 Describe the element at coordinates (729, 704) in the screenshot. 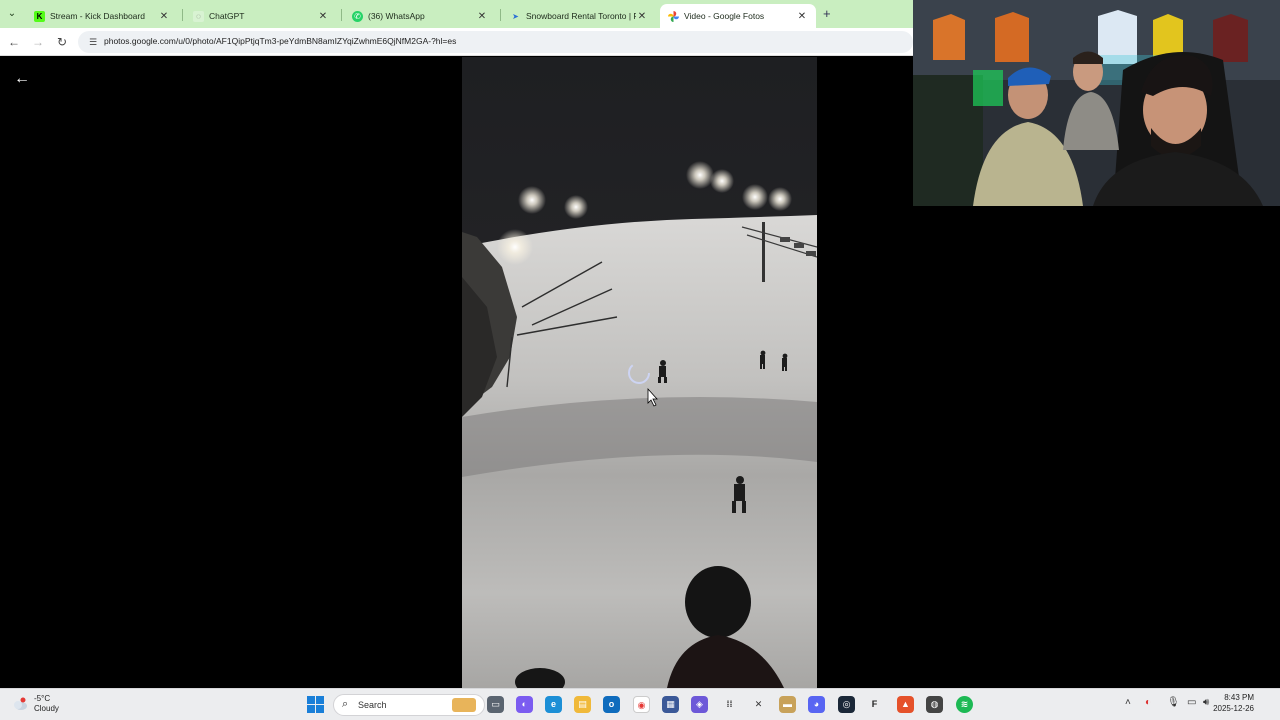

I see `apps-grid-icon: ⁞⁞` at that location.